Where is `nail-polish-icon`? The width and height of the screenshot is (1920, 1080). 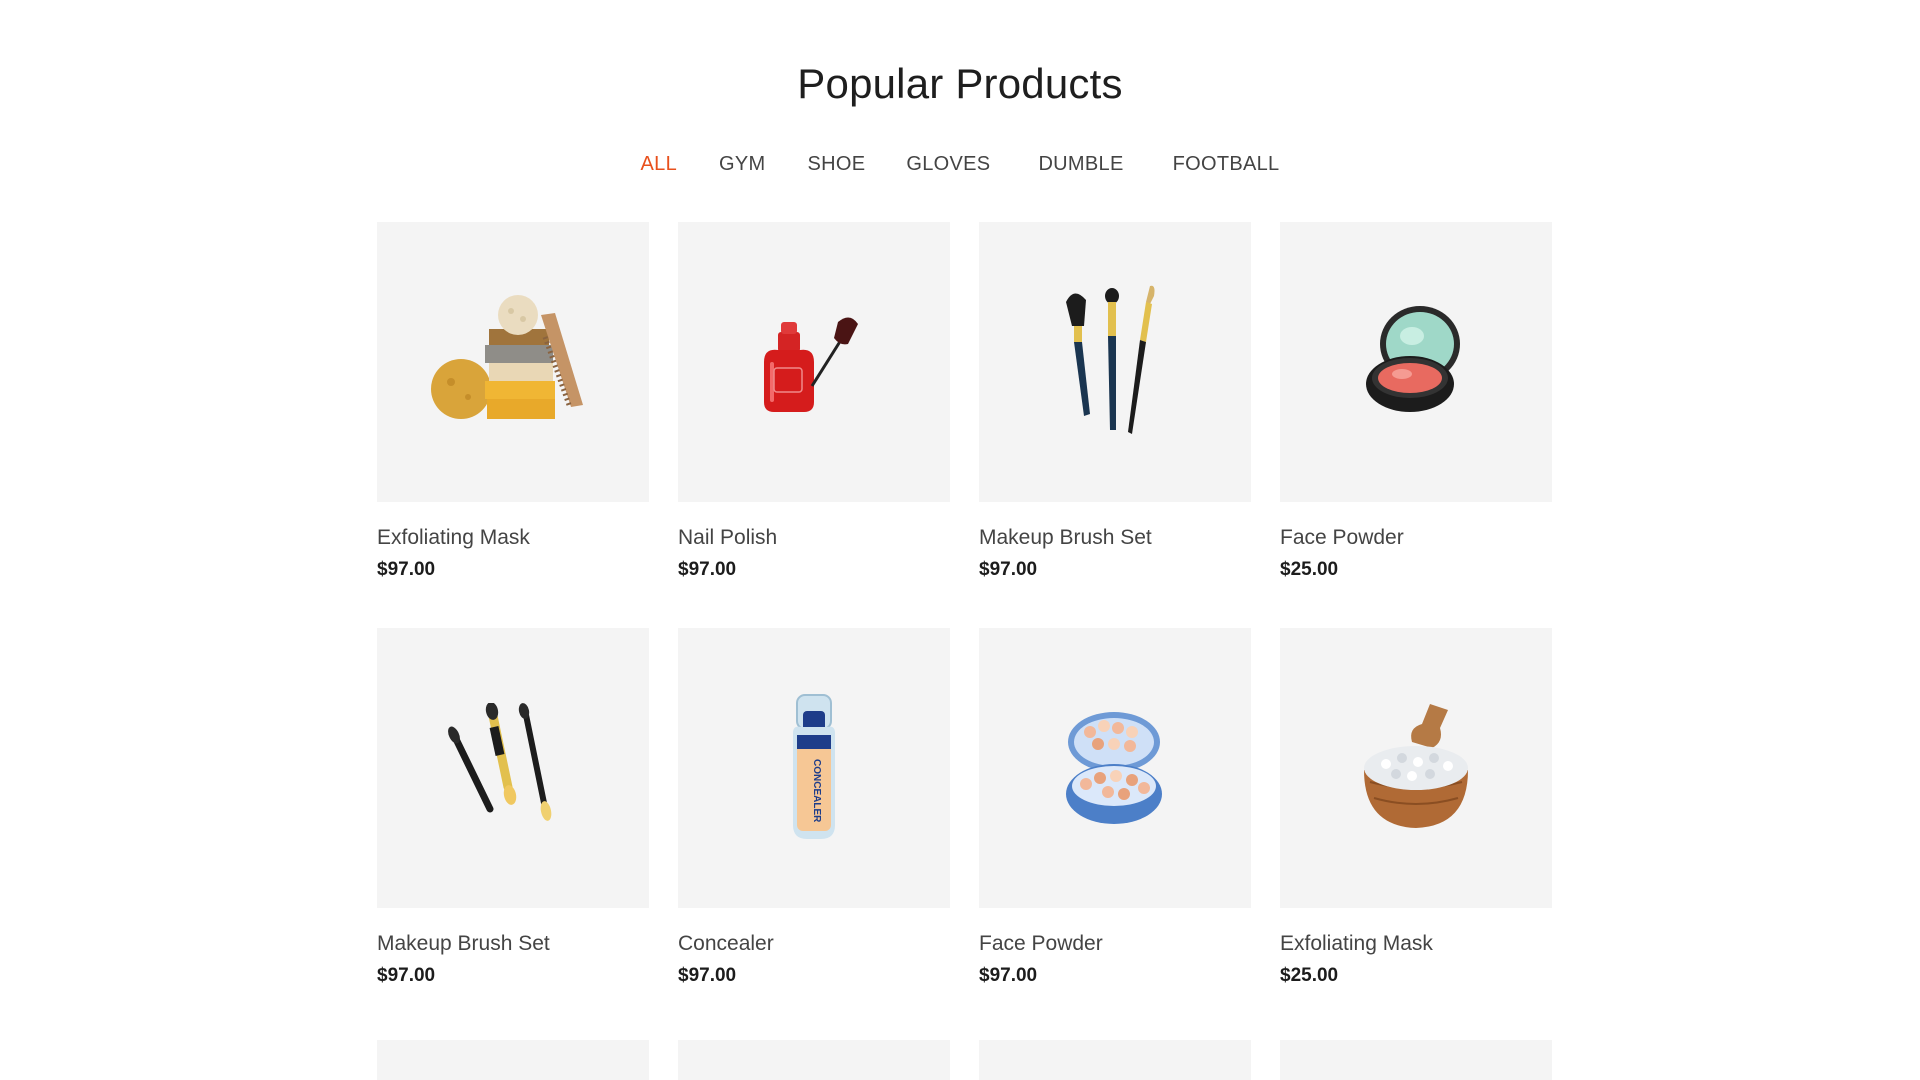
nail-polish-icon is located at coordinates (811, 364).